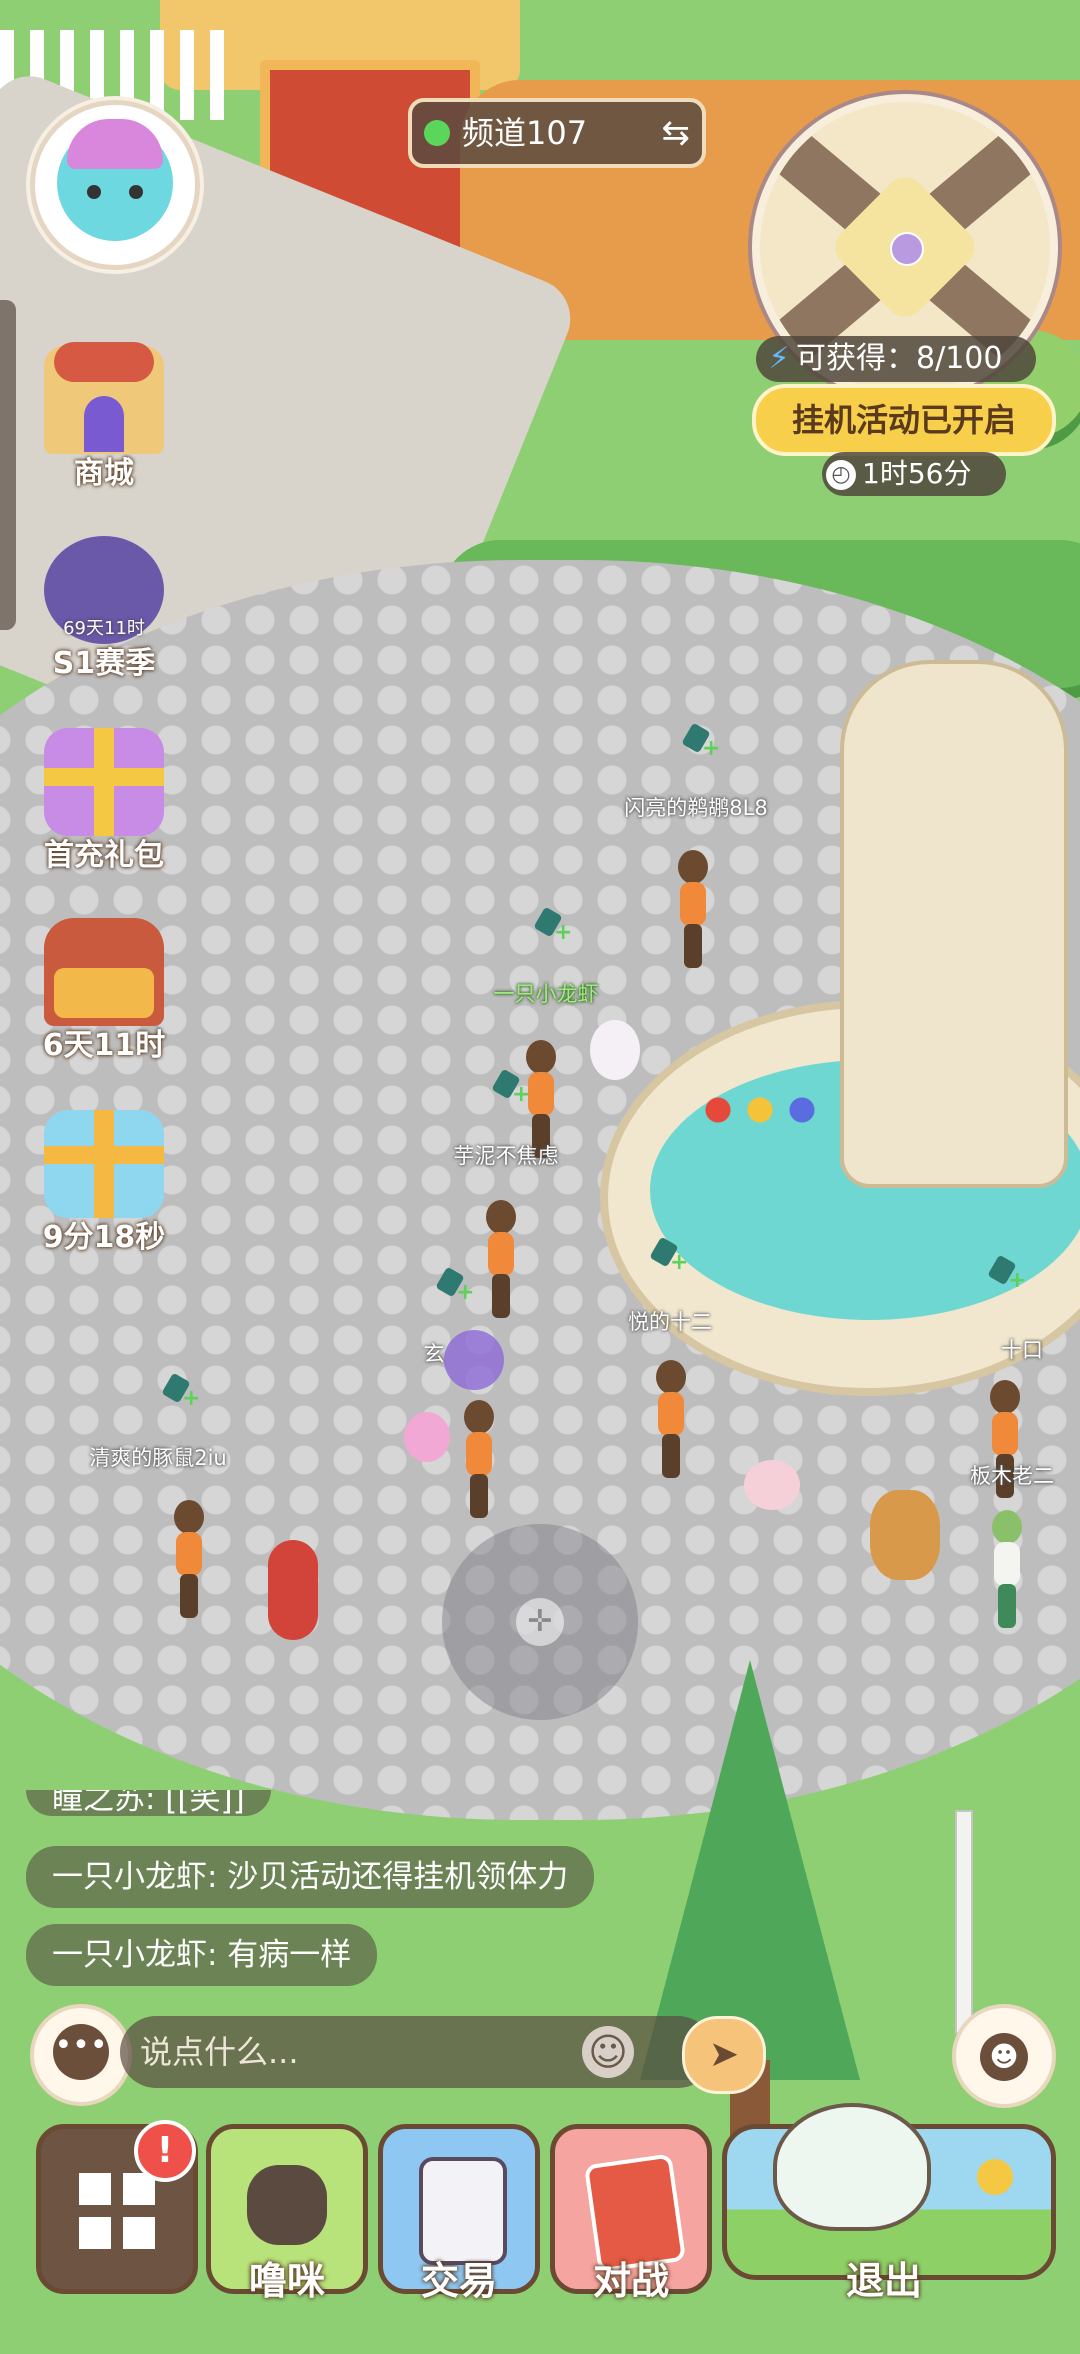 This screenshot has height=2354, width=1080. What do you see at coordinates (104, 628) in the screenshot?
I see `season-timer: 69天11时` at bounding box center [104, 628].